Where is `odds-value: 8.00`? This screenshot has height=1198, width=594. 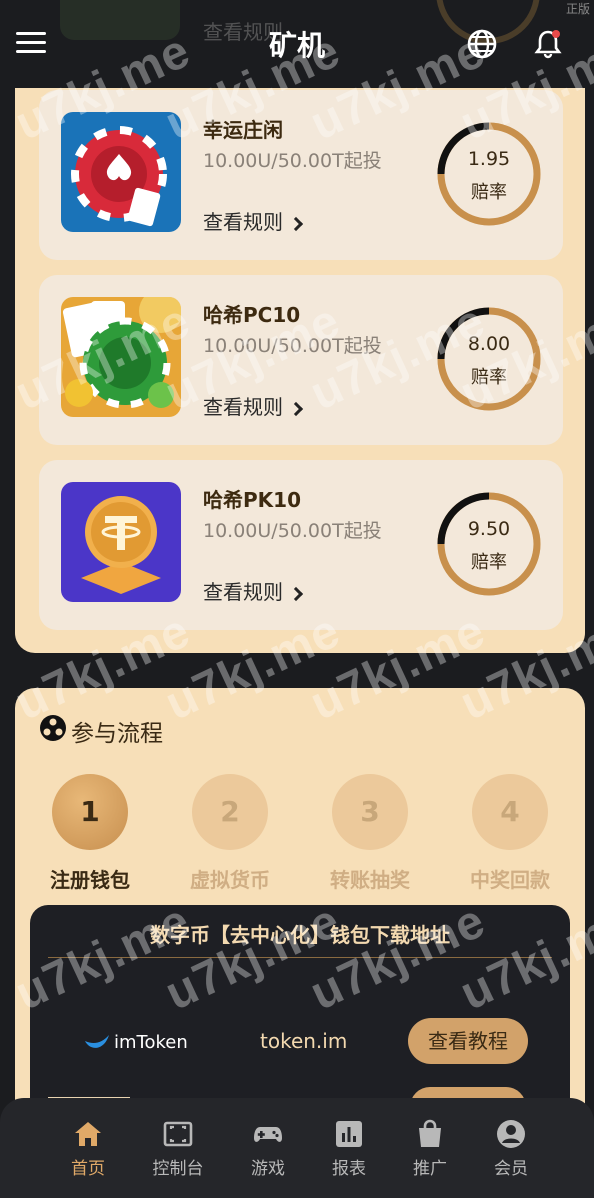
odds-value: 8.00 is located at coordinates (489, 344).